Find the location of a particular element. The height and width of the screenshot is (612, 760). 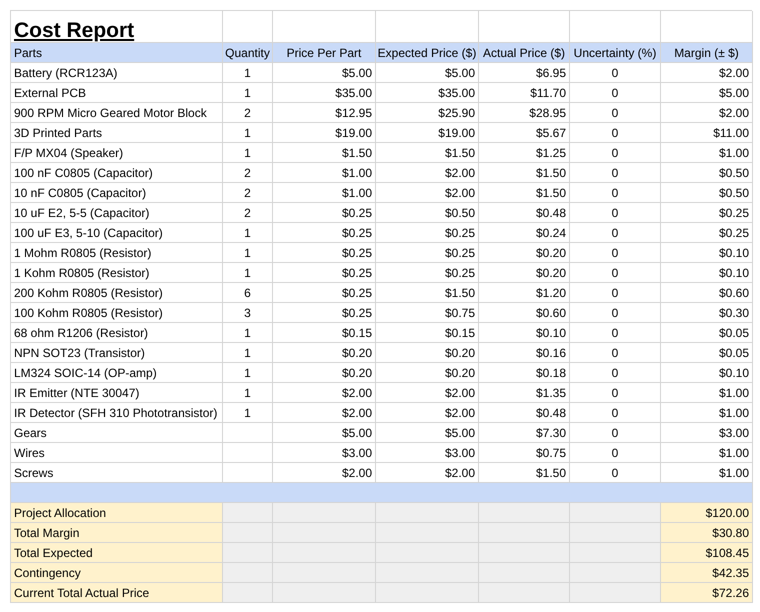

report-title: Cost Report is located at coordinates (74, 30).